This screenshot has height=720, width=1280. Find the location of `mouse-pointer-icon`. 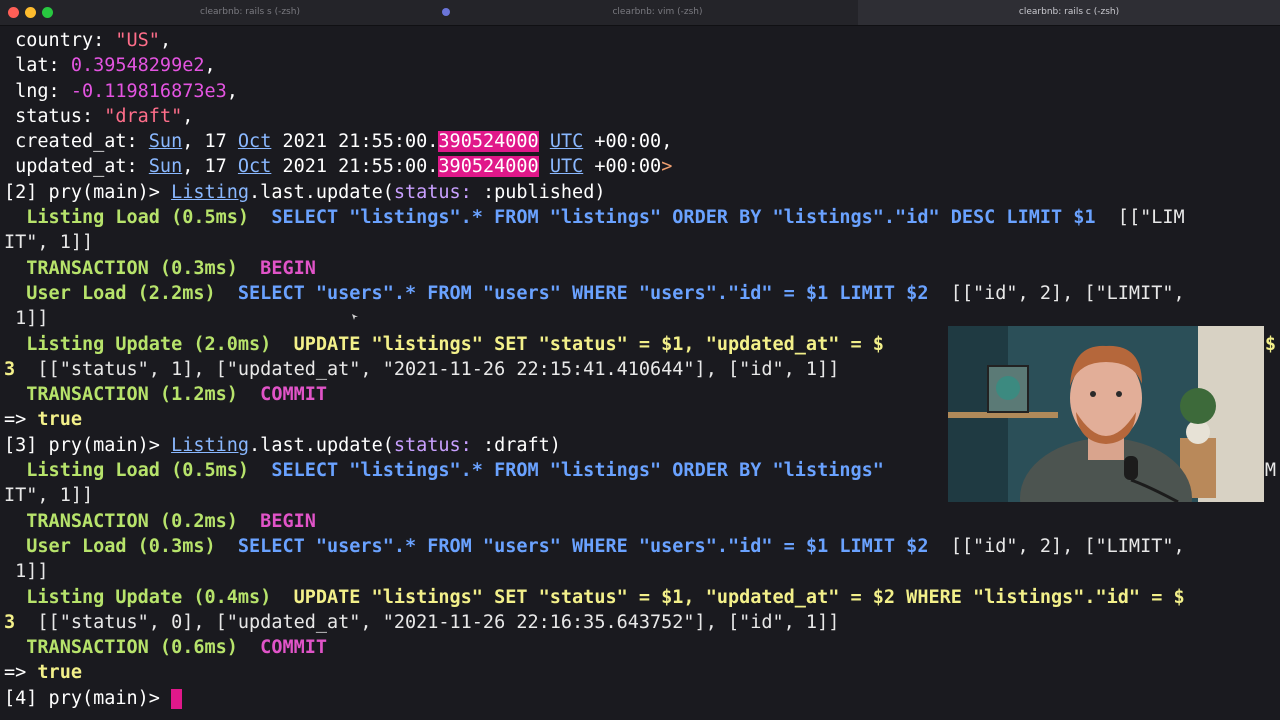

mouse-pointer-icon is located at coordinates (355, 317).